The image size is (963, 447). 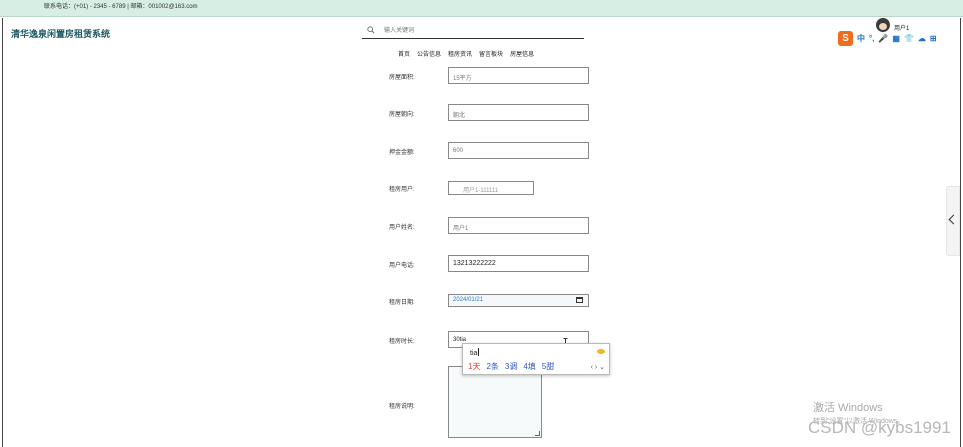 What do you see at coordinates (883, 38) in the screenshot?
I see `ime-voice-icon: 🎤` at bounding box center [883, 38].